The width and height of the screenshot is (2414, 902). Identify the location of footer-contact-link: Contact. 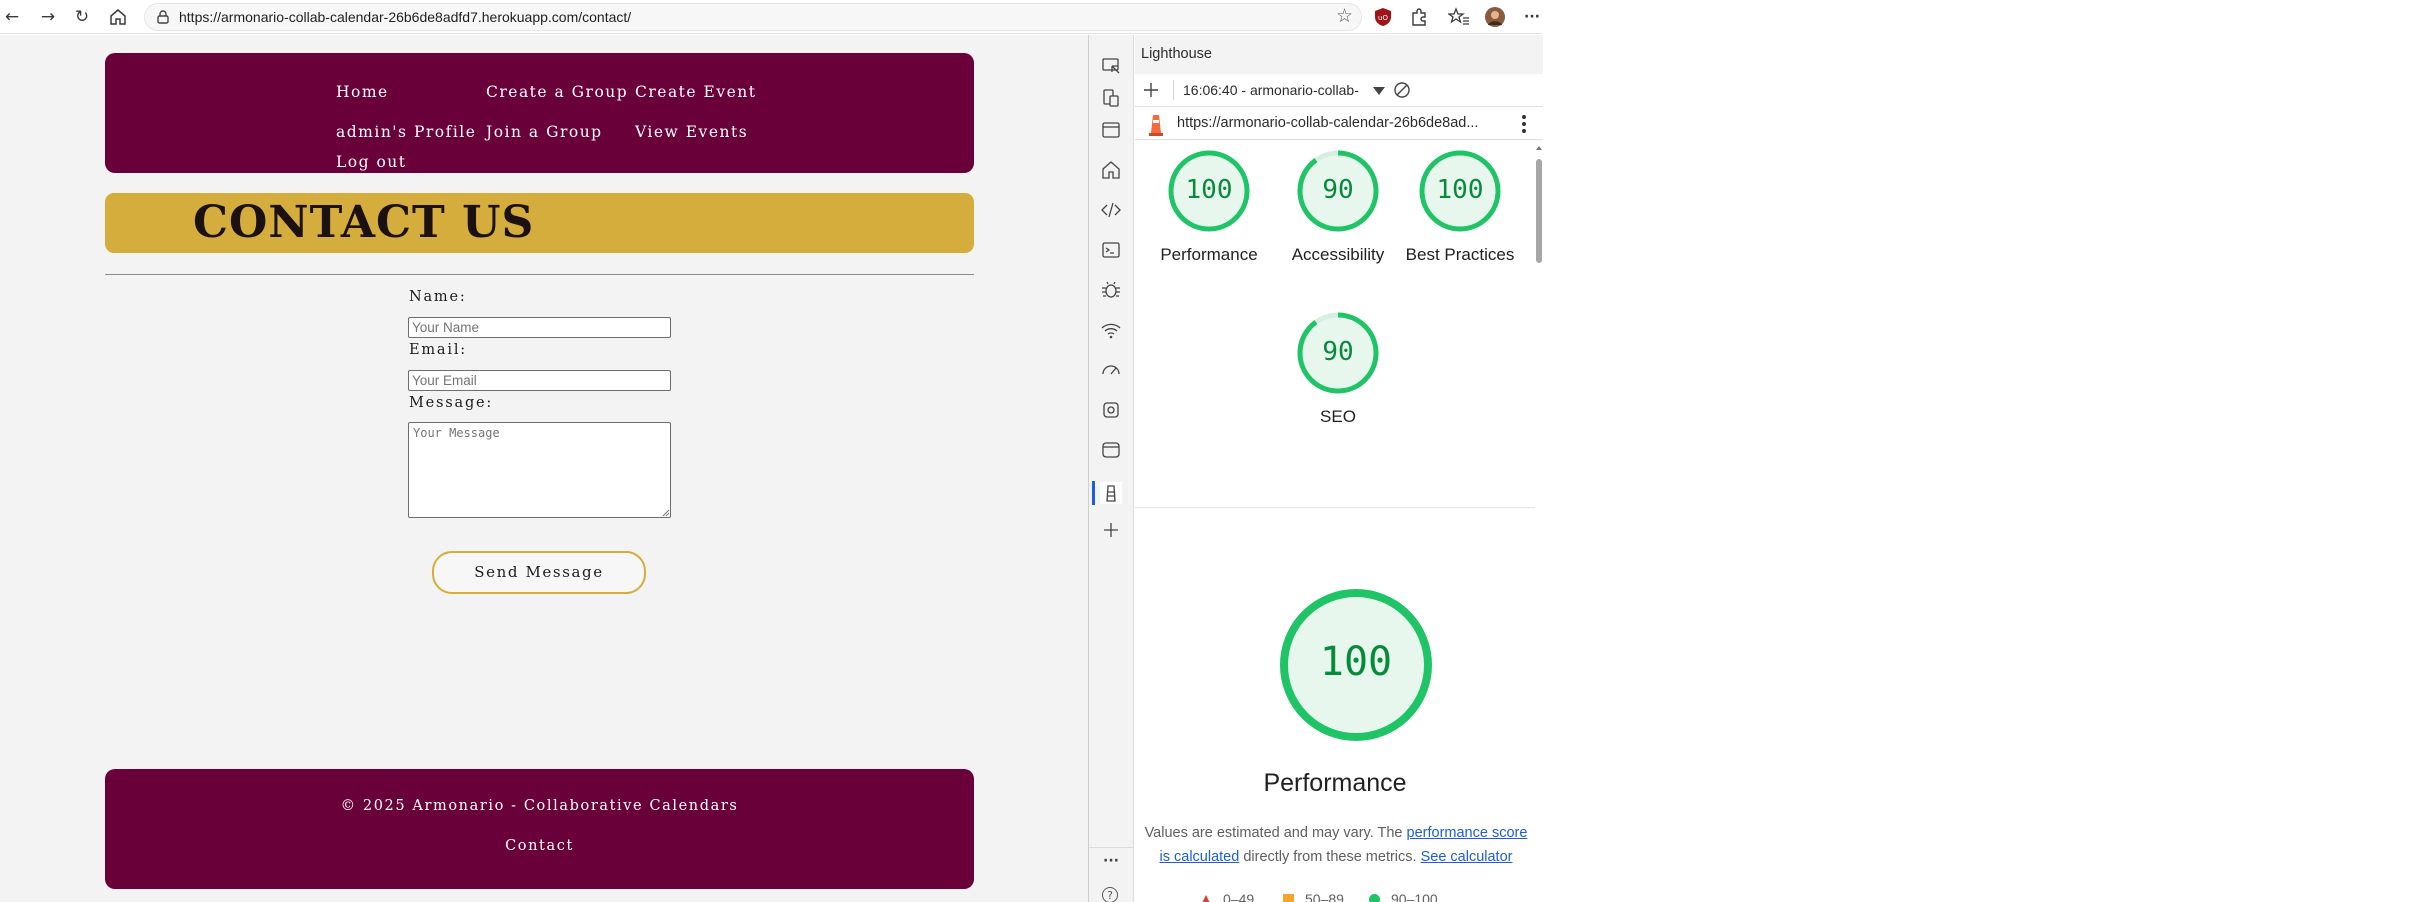
(539, 846).